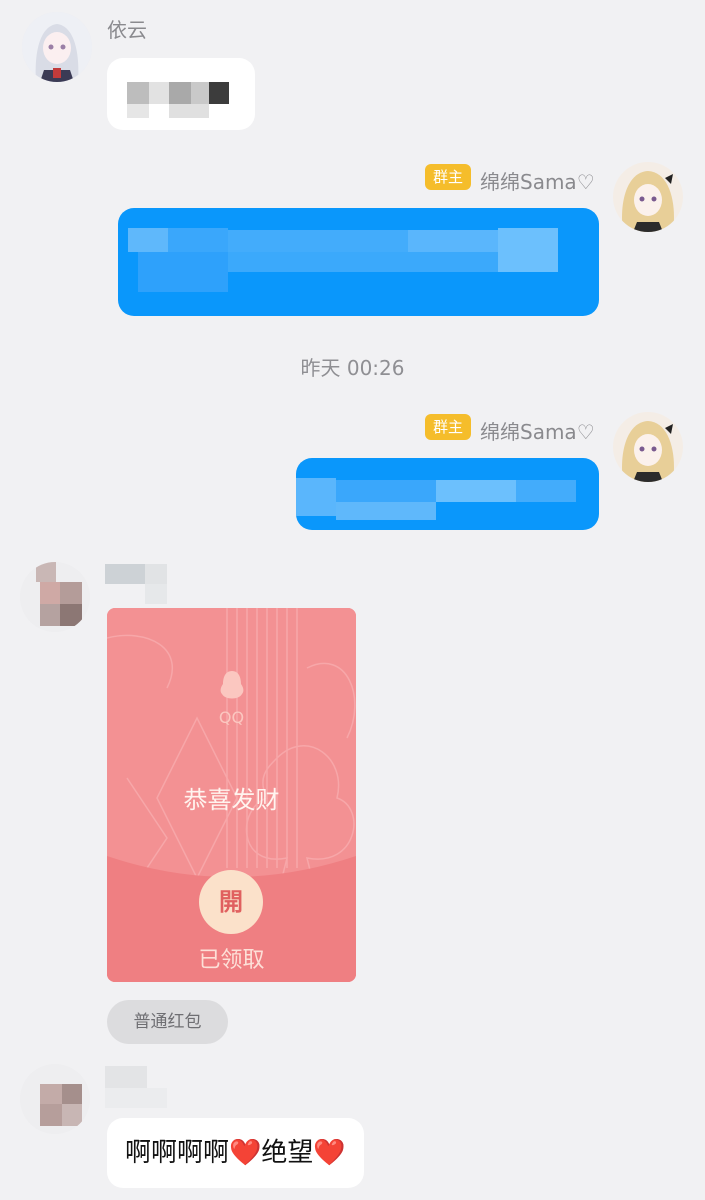 The height and width of the screenshot is (1200, 705). What do you see at coordinates (231, 902) in the screenshot?
I see `open-red-packet-button: 開` at bounding box center [231, 902].